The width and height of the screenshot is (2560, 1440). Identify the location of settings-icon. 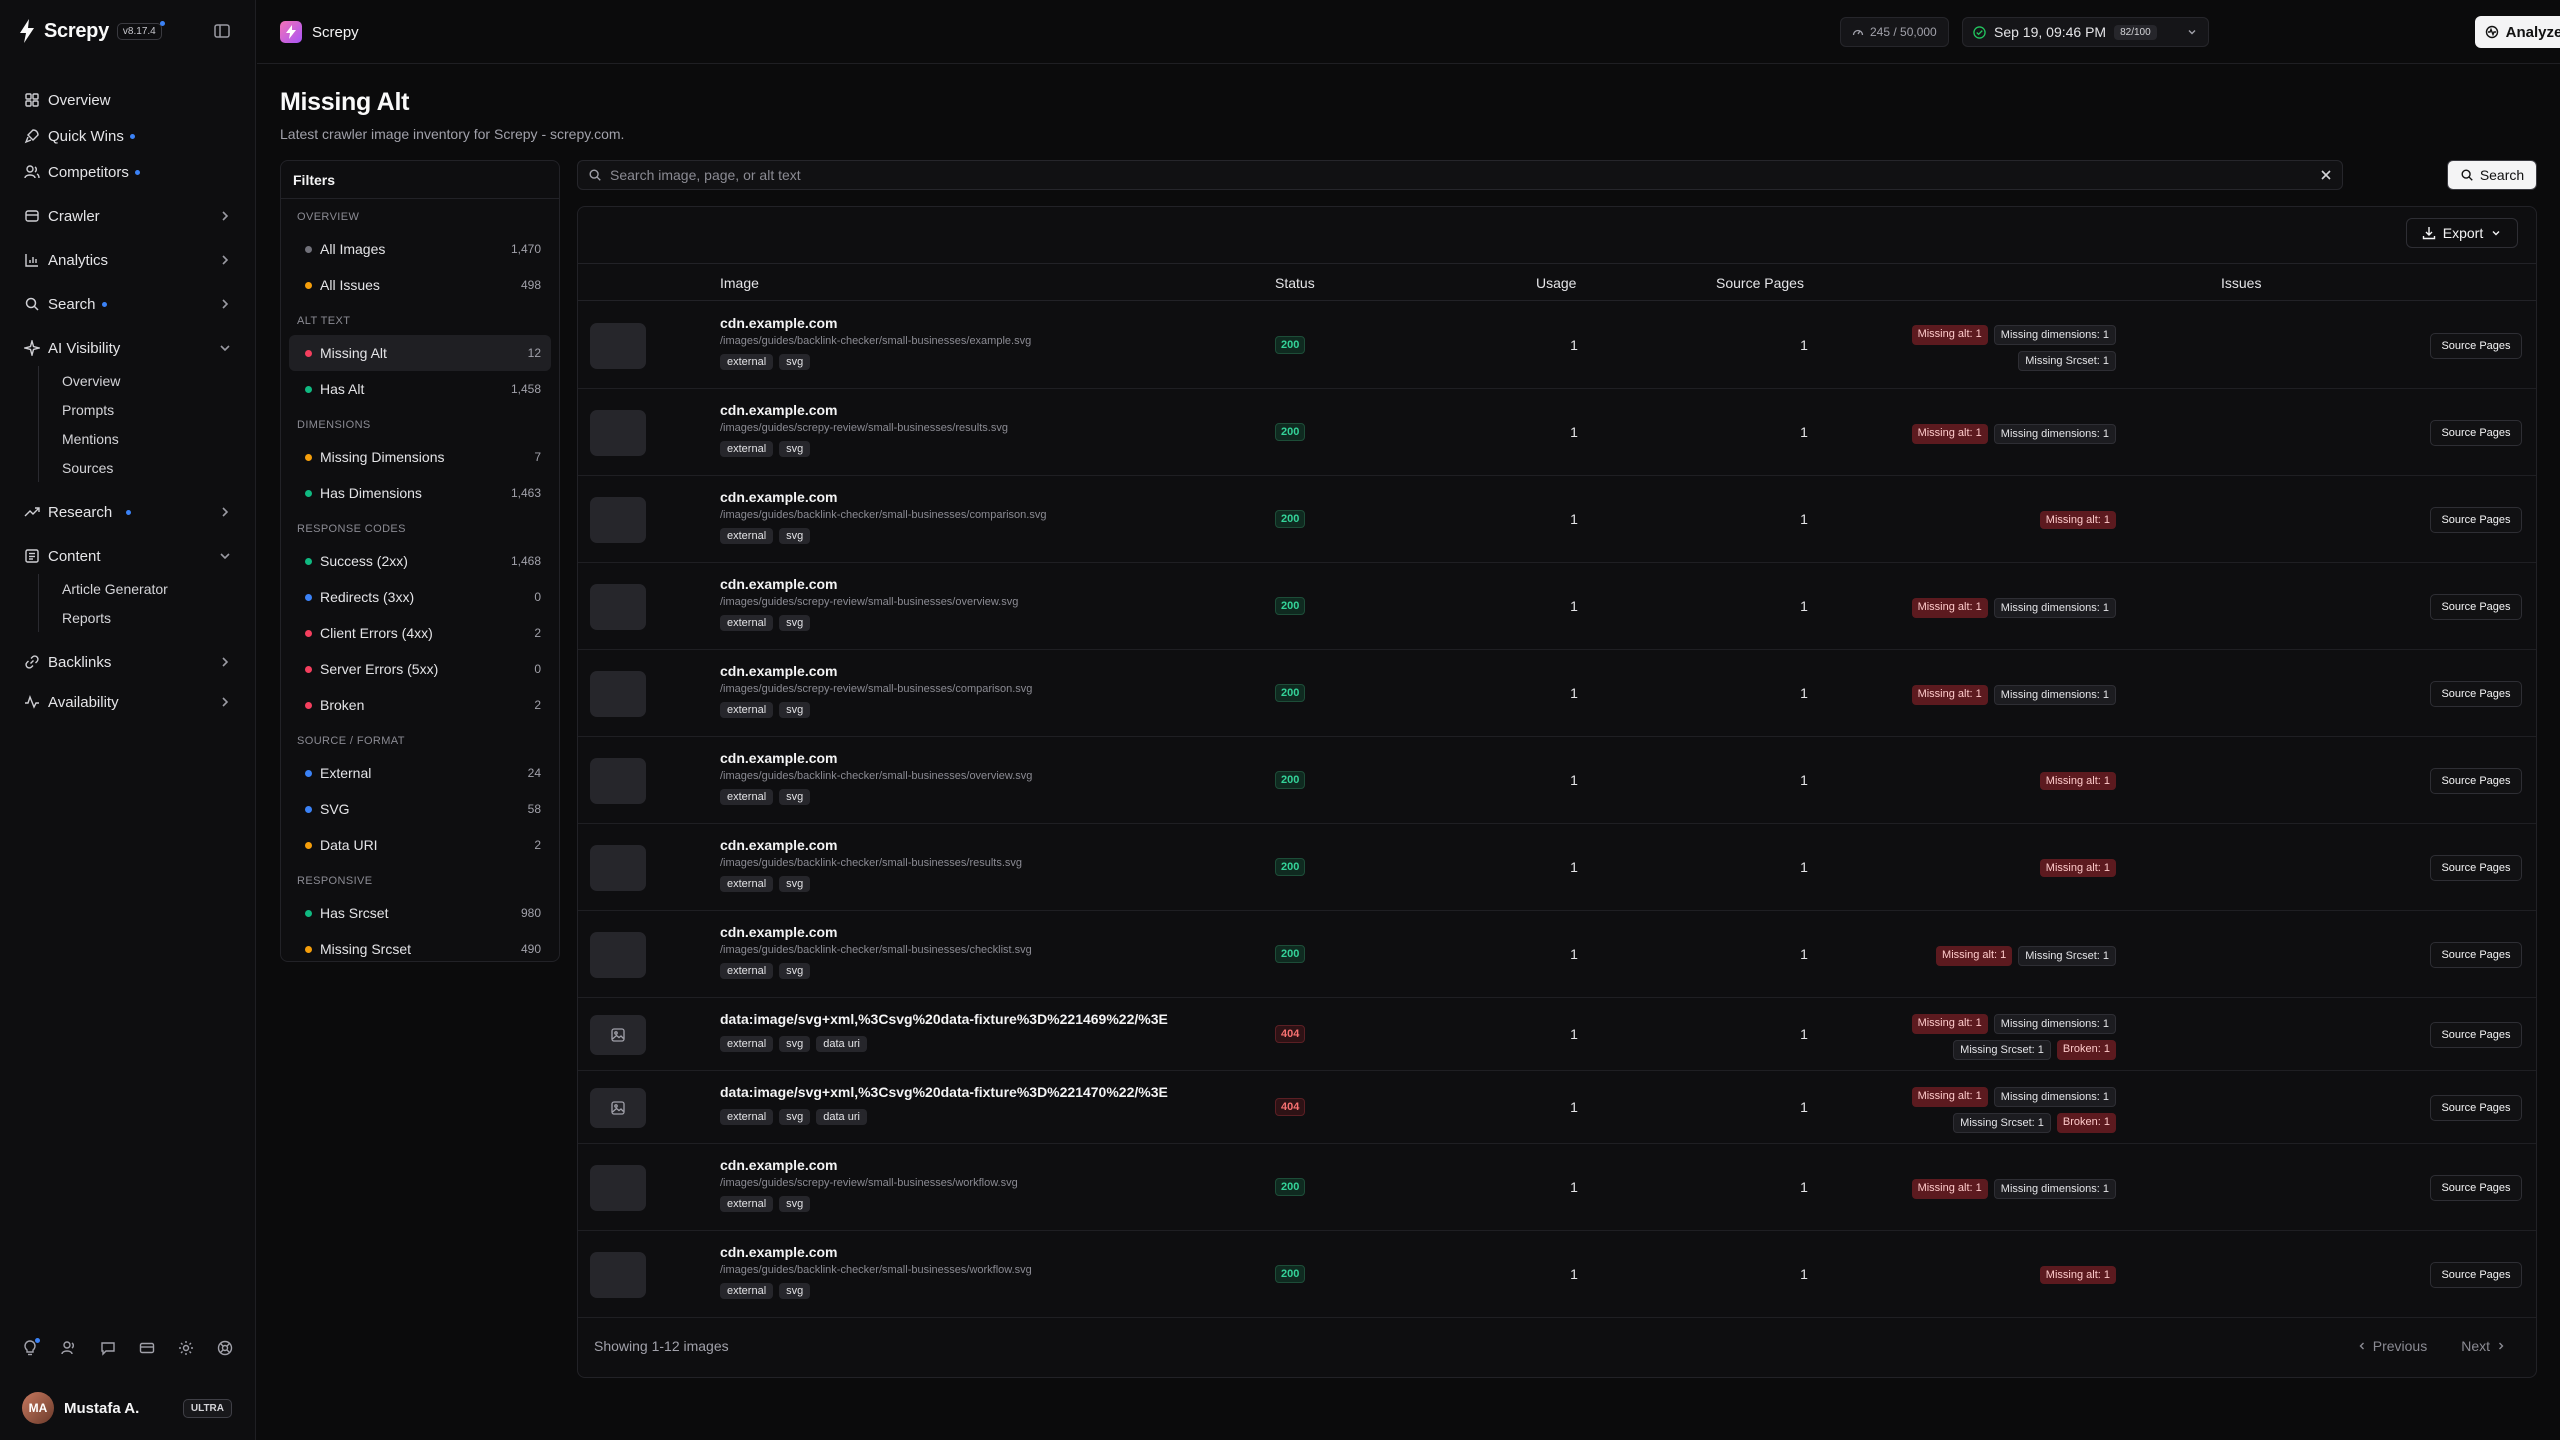
(186, 1348).